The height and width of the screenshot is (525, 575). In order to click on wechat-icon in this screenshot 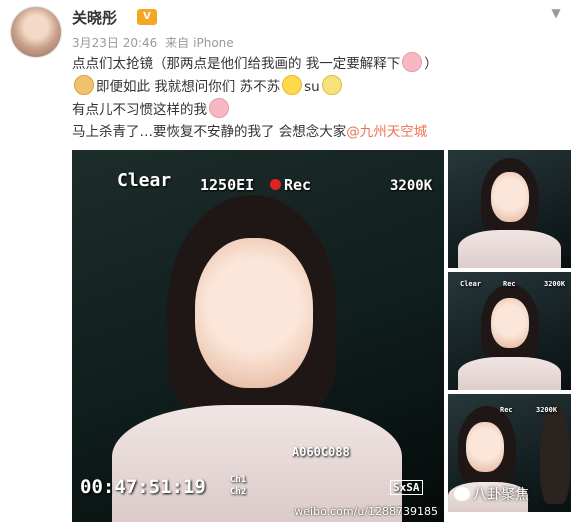, I will do `click(462, 494)`.